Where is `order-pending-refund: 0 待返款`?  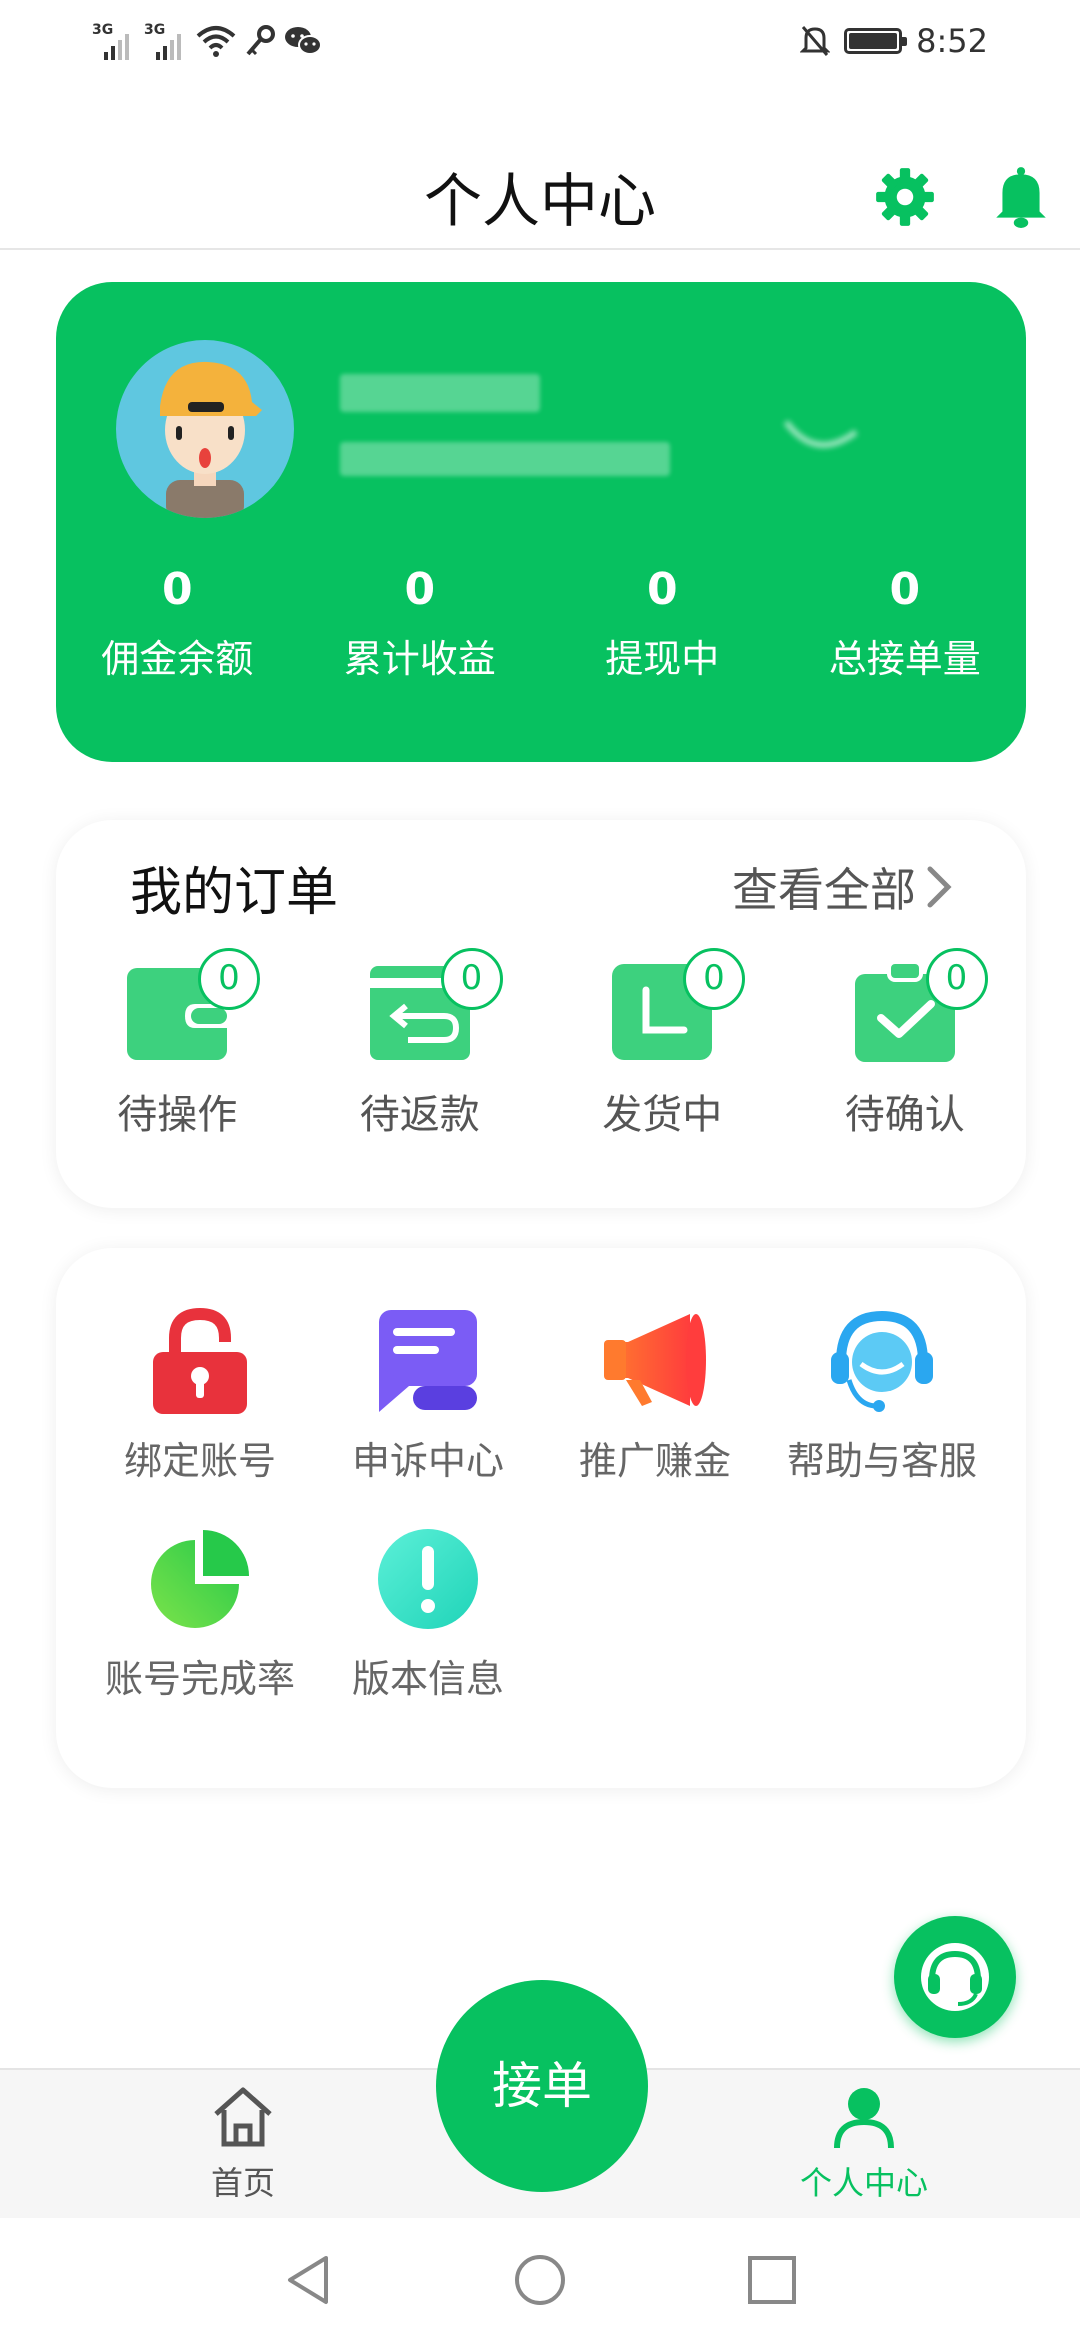 order-pending-refund: 0 待返款 is located at coordinates (420, 1044).